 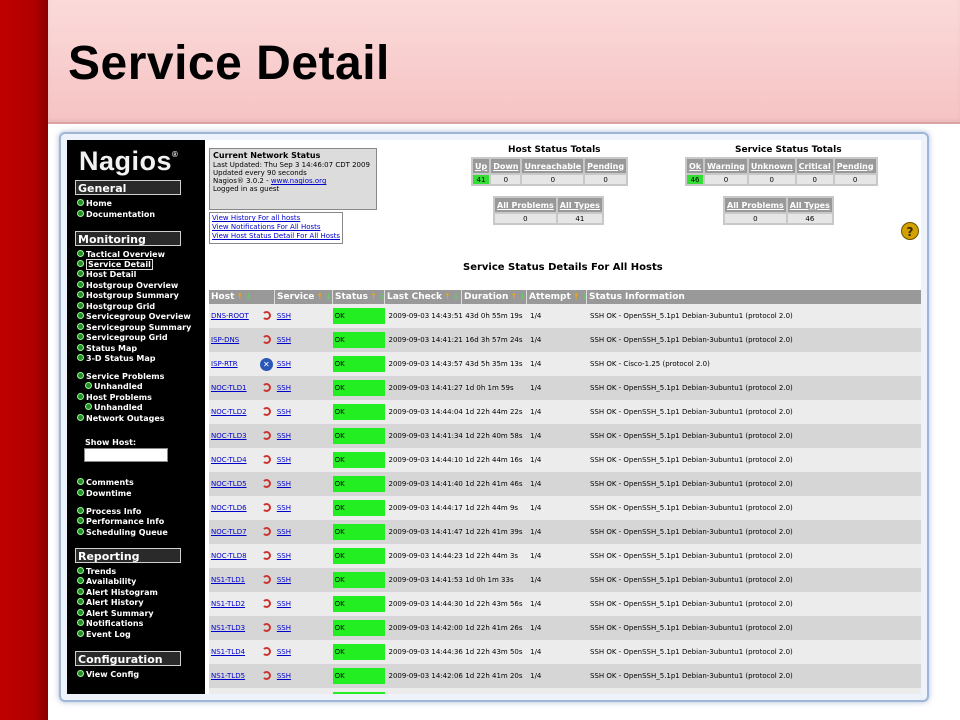 I want to click on nav-hostgroup-grid: Hostgroup Grid, so click(x=116, y=307).